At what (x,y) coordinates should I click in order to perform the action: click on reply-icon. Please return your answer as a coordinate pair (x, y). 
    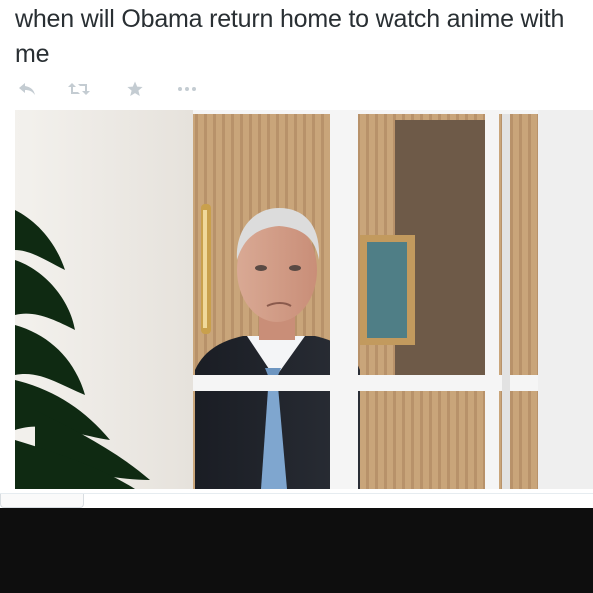
    Looking at the image, I should click on (27, 89).